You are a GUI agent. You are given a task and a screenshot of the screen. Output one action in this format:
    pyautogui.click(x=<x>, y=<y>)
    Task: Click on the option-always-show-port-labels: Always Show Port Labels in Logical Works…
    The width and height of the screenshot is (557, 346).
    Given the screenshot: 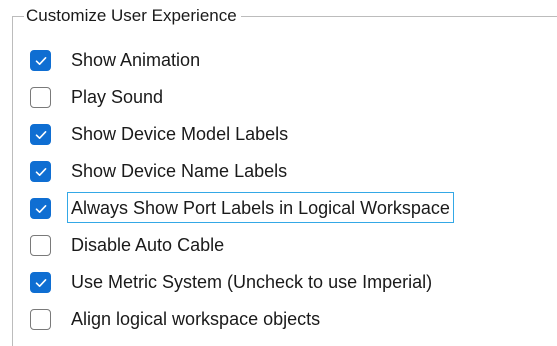 What is the action you would take?
    pyautogui.click(x=242, y=210)
    